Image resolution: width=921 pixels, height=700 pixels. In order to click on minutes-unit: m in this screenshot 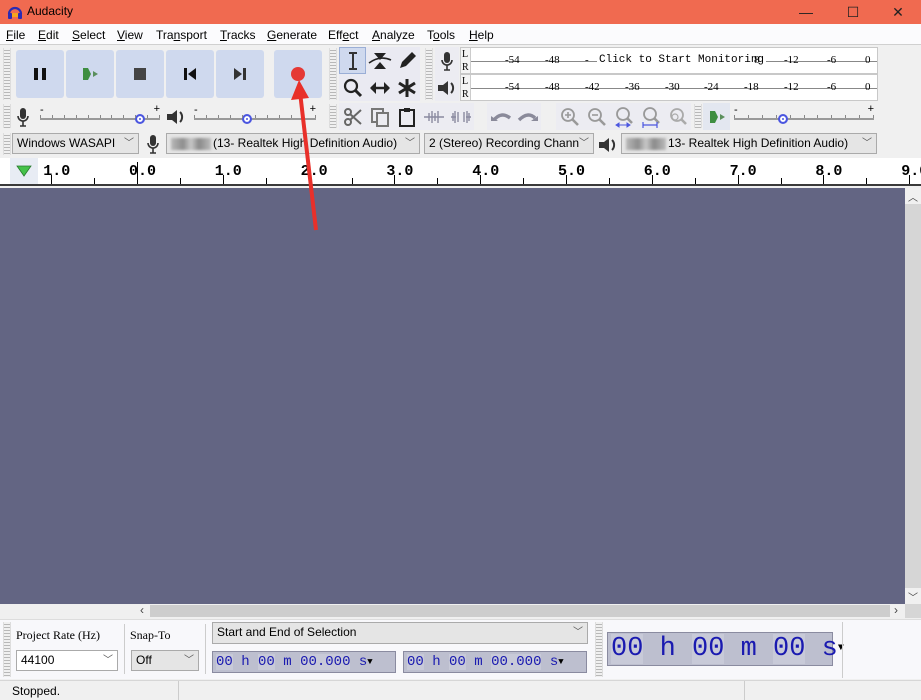, I will do `click(748, 649)`.